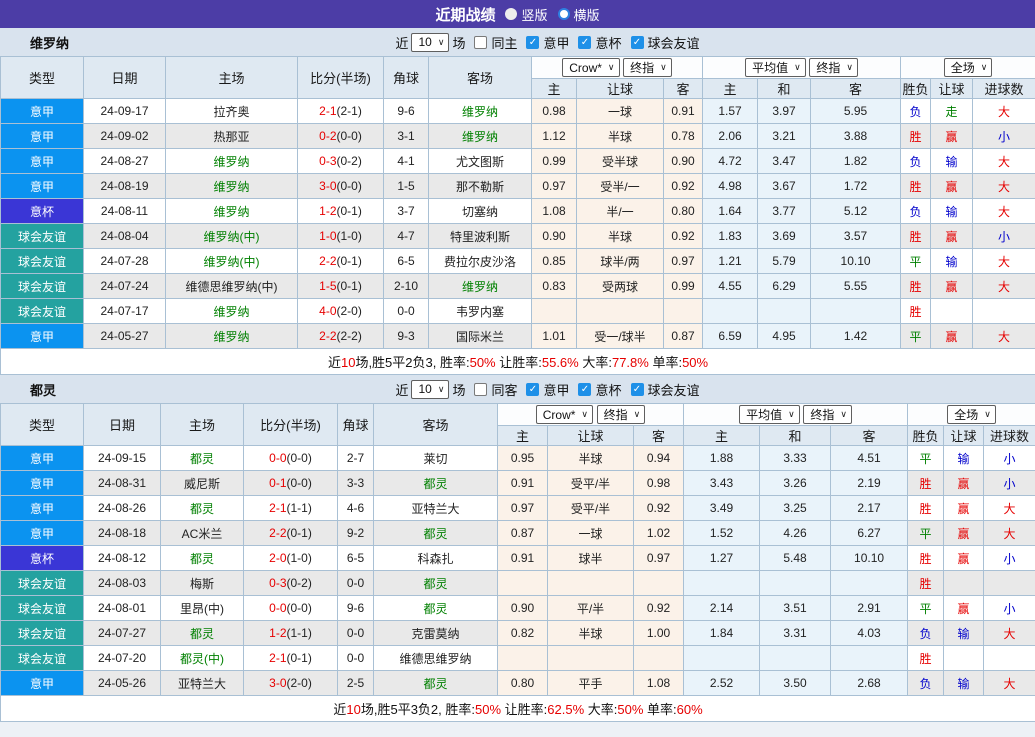  What do you see at coordinates (397, 362) in the screenshot?
I see `summary-segment: 场,胜5平2负3,` at bounding box center [397, 362].